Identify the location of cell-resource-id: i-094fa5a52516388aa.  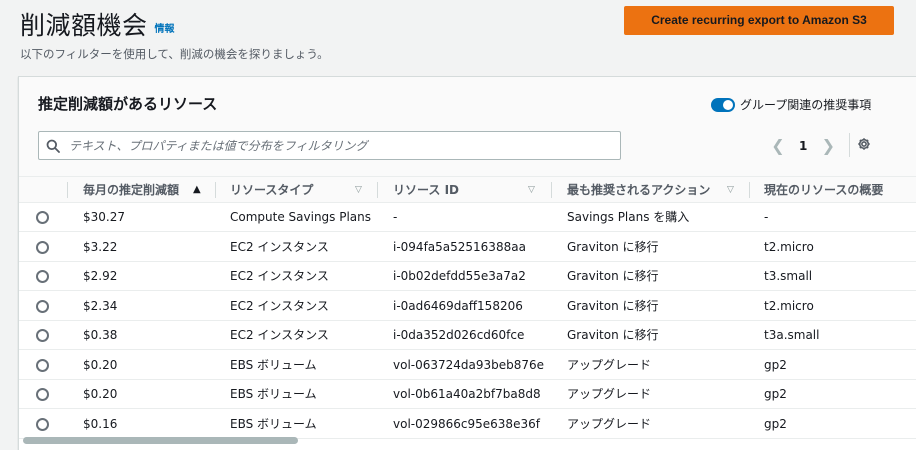
(459, 246).